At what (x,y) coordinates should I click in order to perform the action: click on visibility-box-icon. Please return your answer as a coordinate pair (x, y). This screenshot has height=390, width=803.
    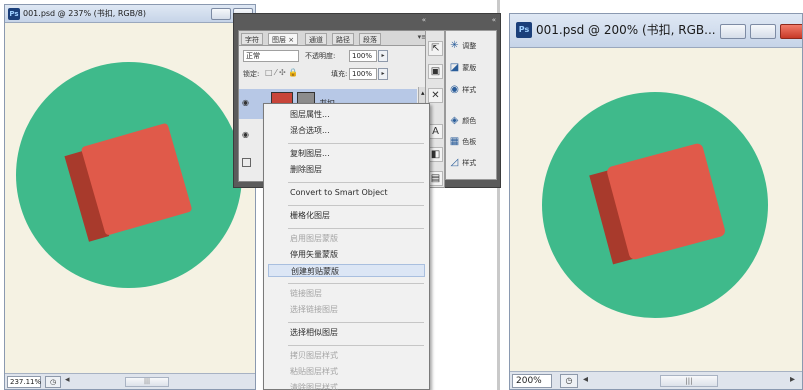
    Looking at the image, I should click on (246, 162).